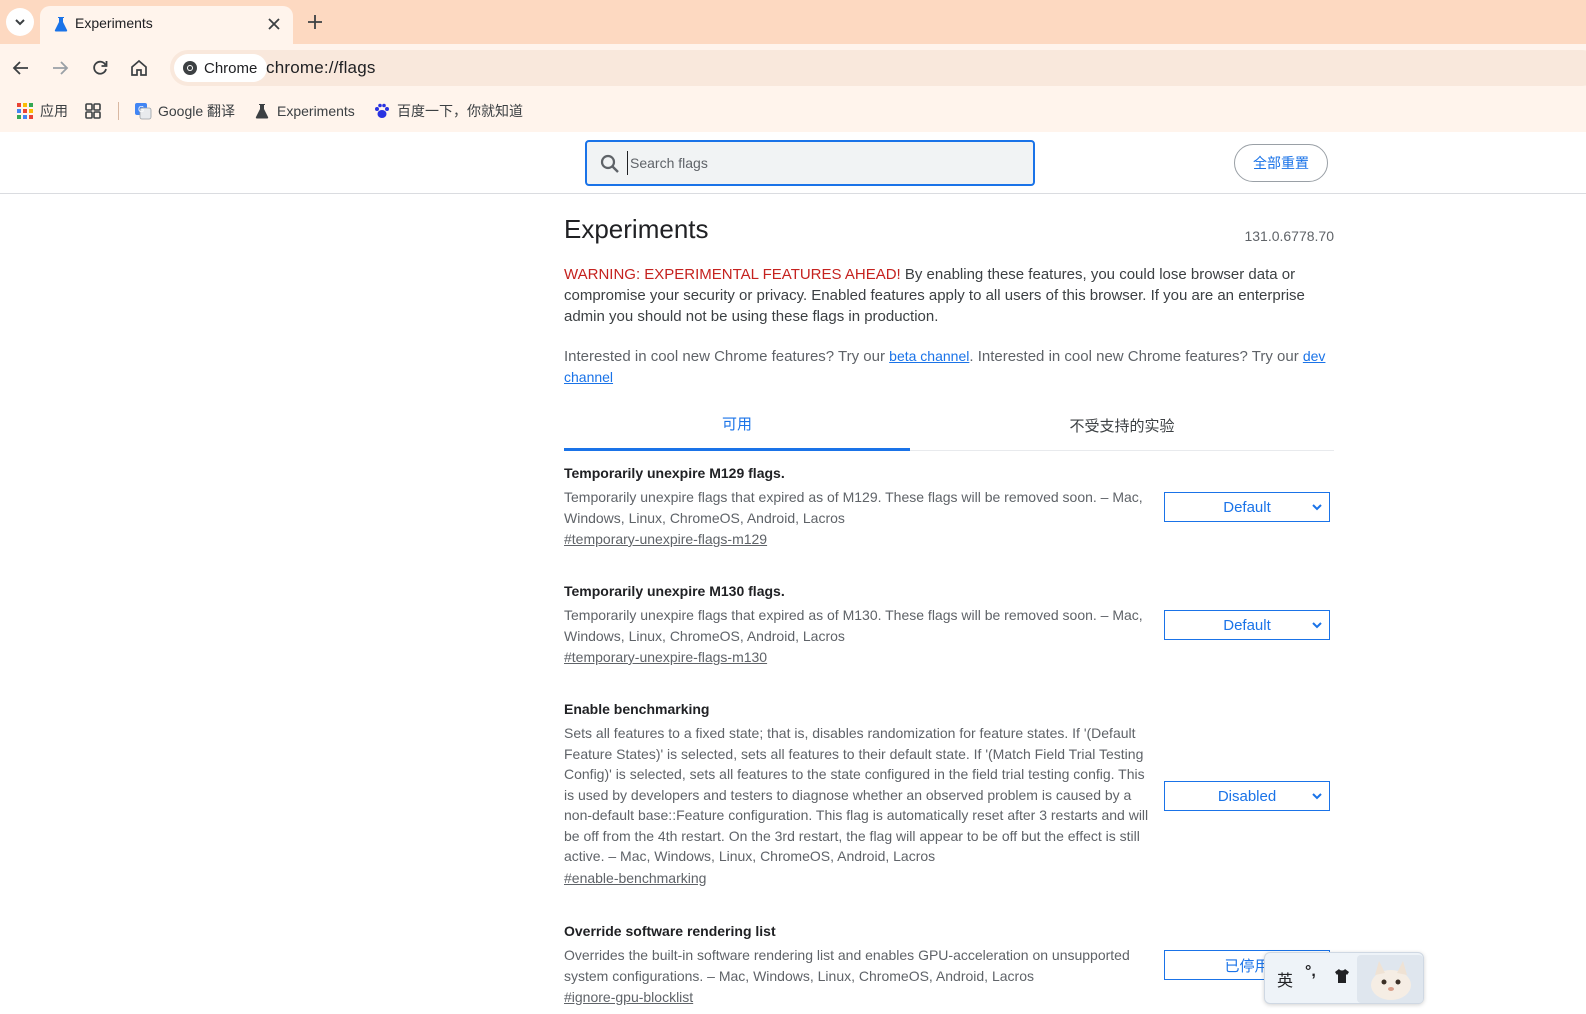 This screenshot has height=1014, width=1586. Describe the element at coordinates (1247, 966) in the screenshot. I see `select-value: 已停用` at that location.